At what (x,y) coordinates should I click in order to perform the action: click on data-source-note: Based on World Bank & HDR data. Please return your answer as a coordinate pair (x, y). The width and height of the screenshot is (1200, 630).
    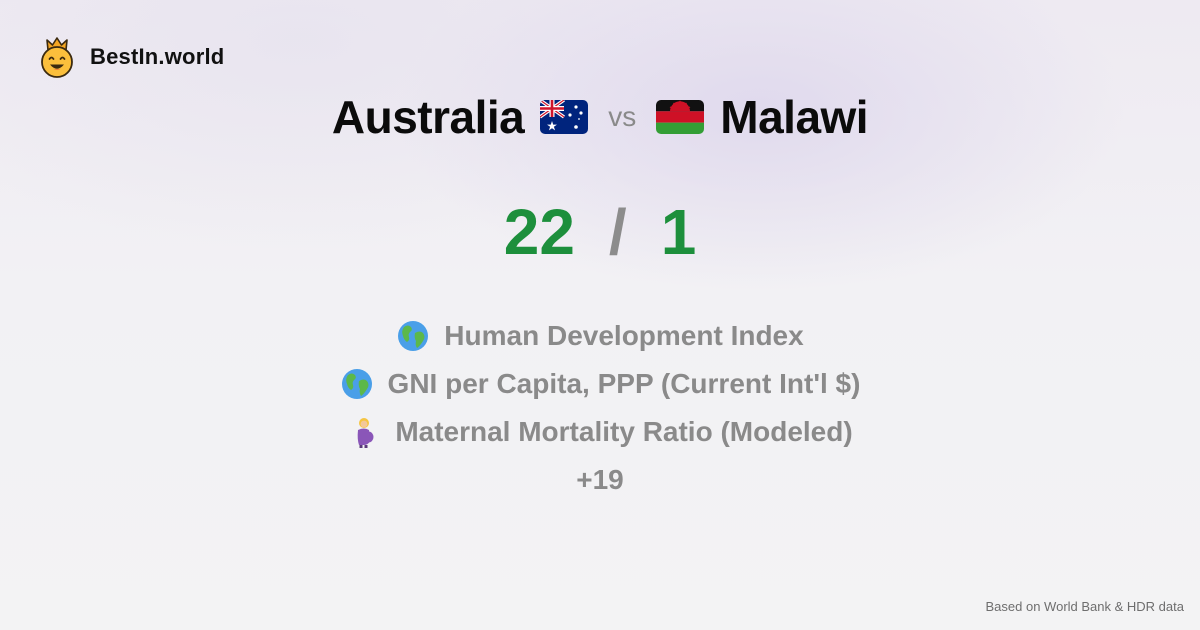
    Looking at the image, I should click on (1084, 606).